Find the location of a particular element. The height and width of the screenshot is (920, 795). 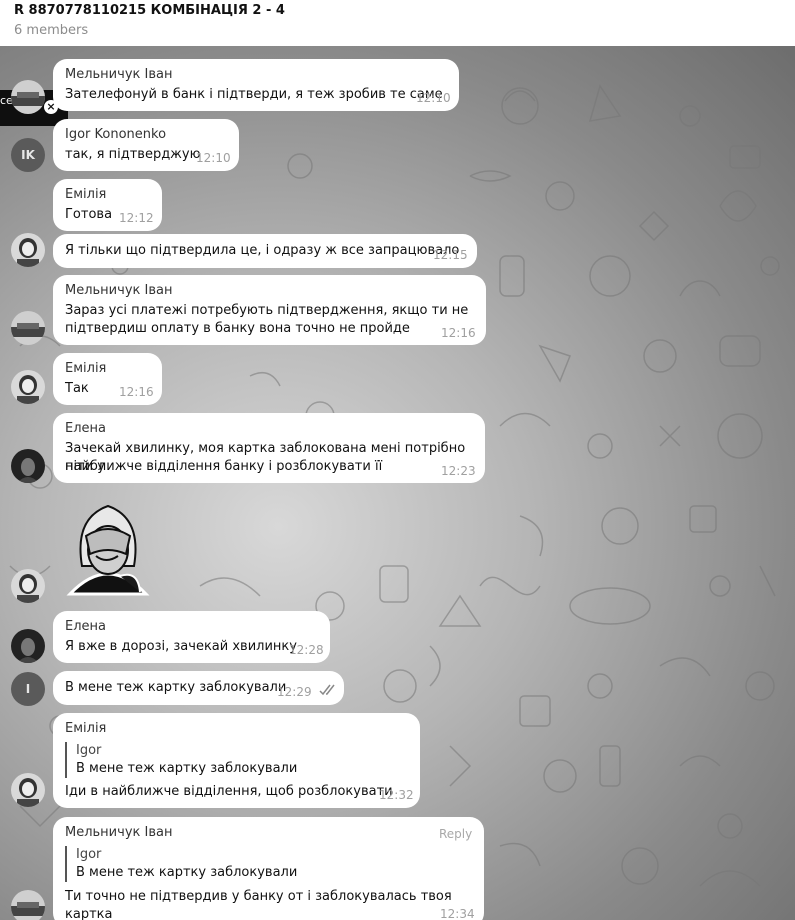

message-text: Так is located at coordinates (77, 388).